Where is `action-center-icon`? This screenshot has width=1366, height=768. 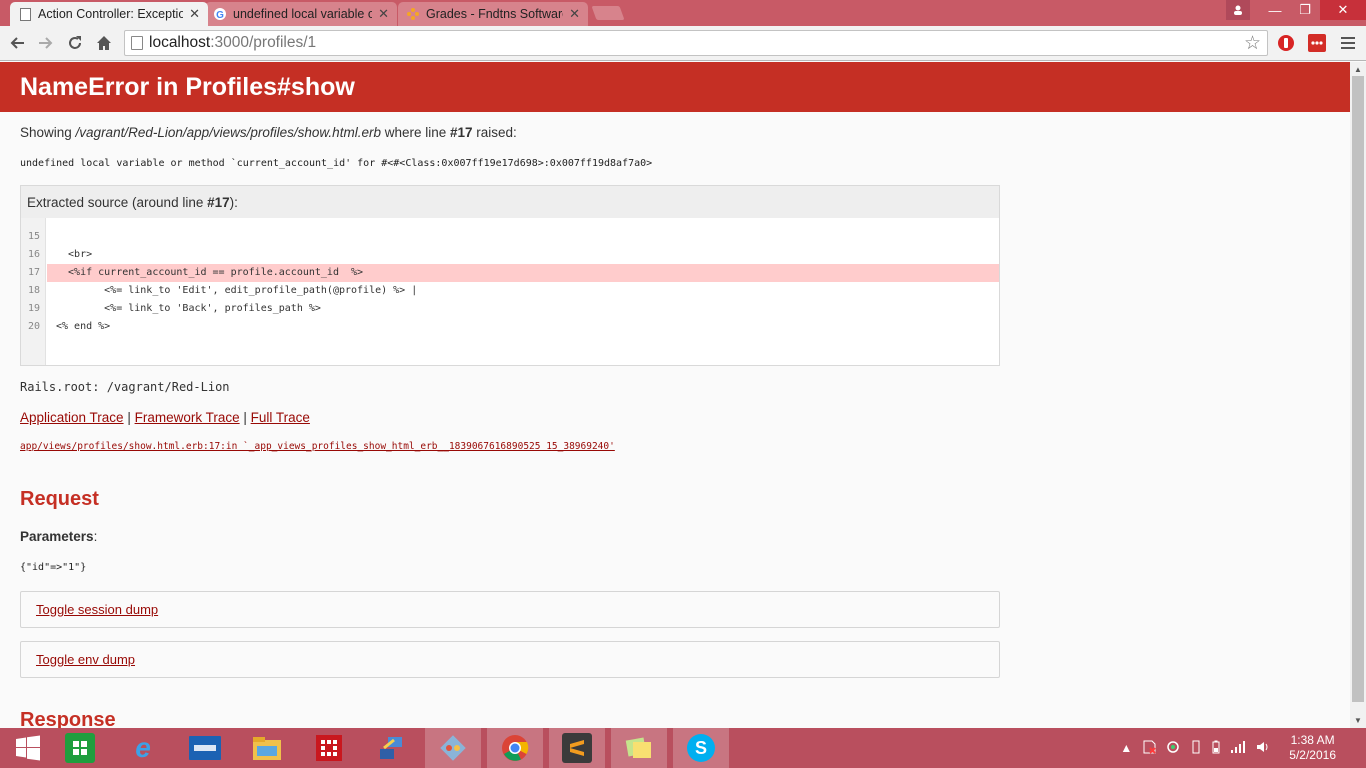
action-center-icon is located at coordinates (1149, 748).